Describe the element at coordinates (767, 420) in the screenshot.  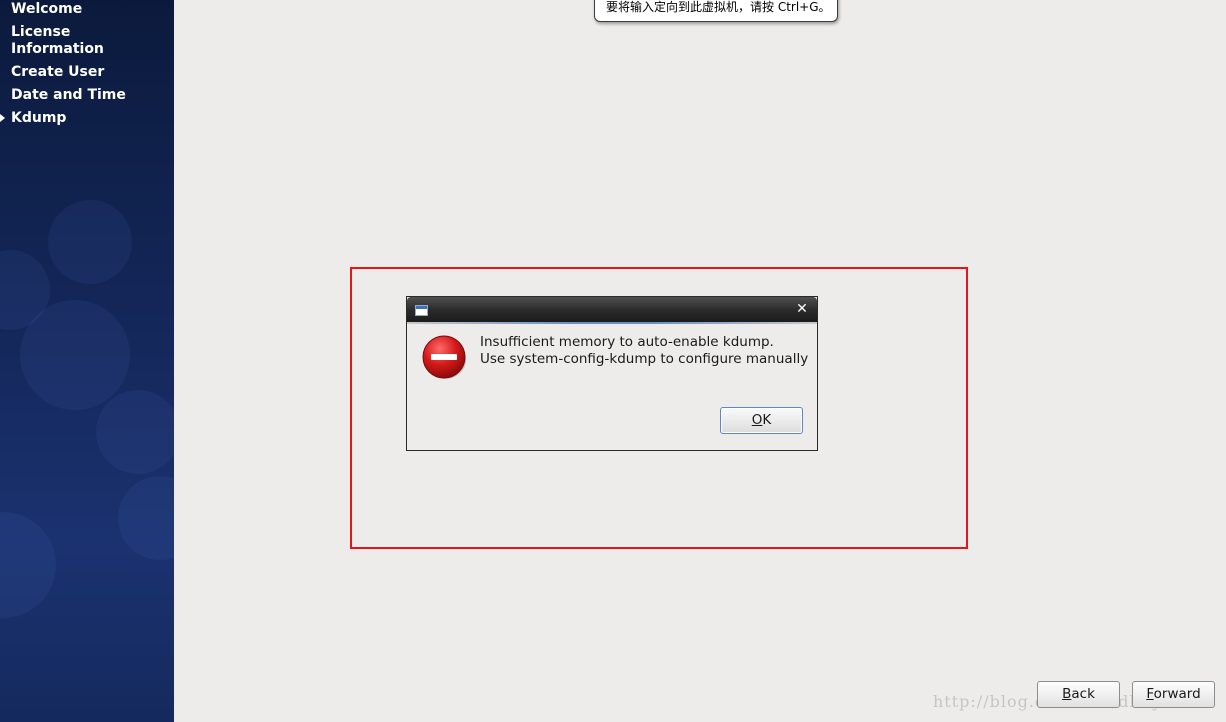
I see `ok-label-rest: K` at that location.